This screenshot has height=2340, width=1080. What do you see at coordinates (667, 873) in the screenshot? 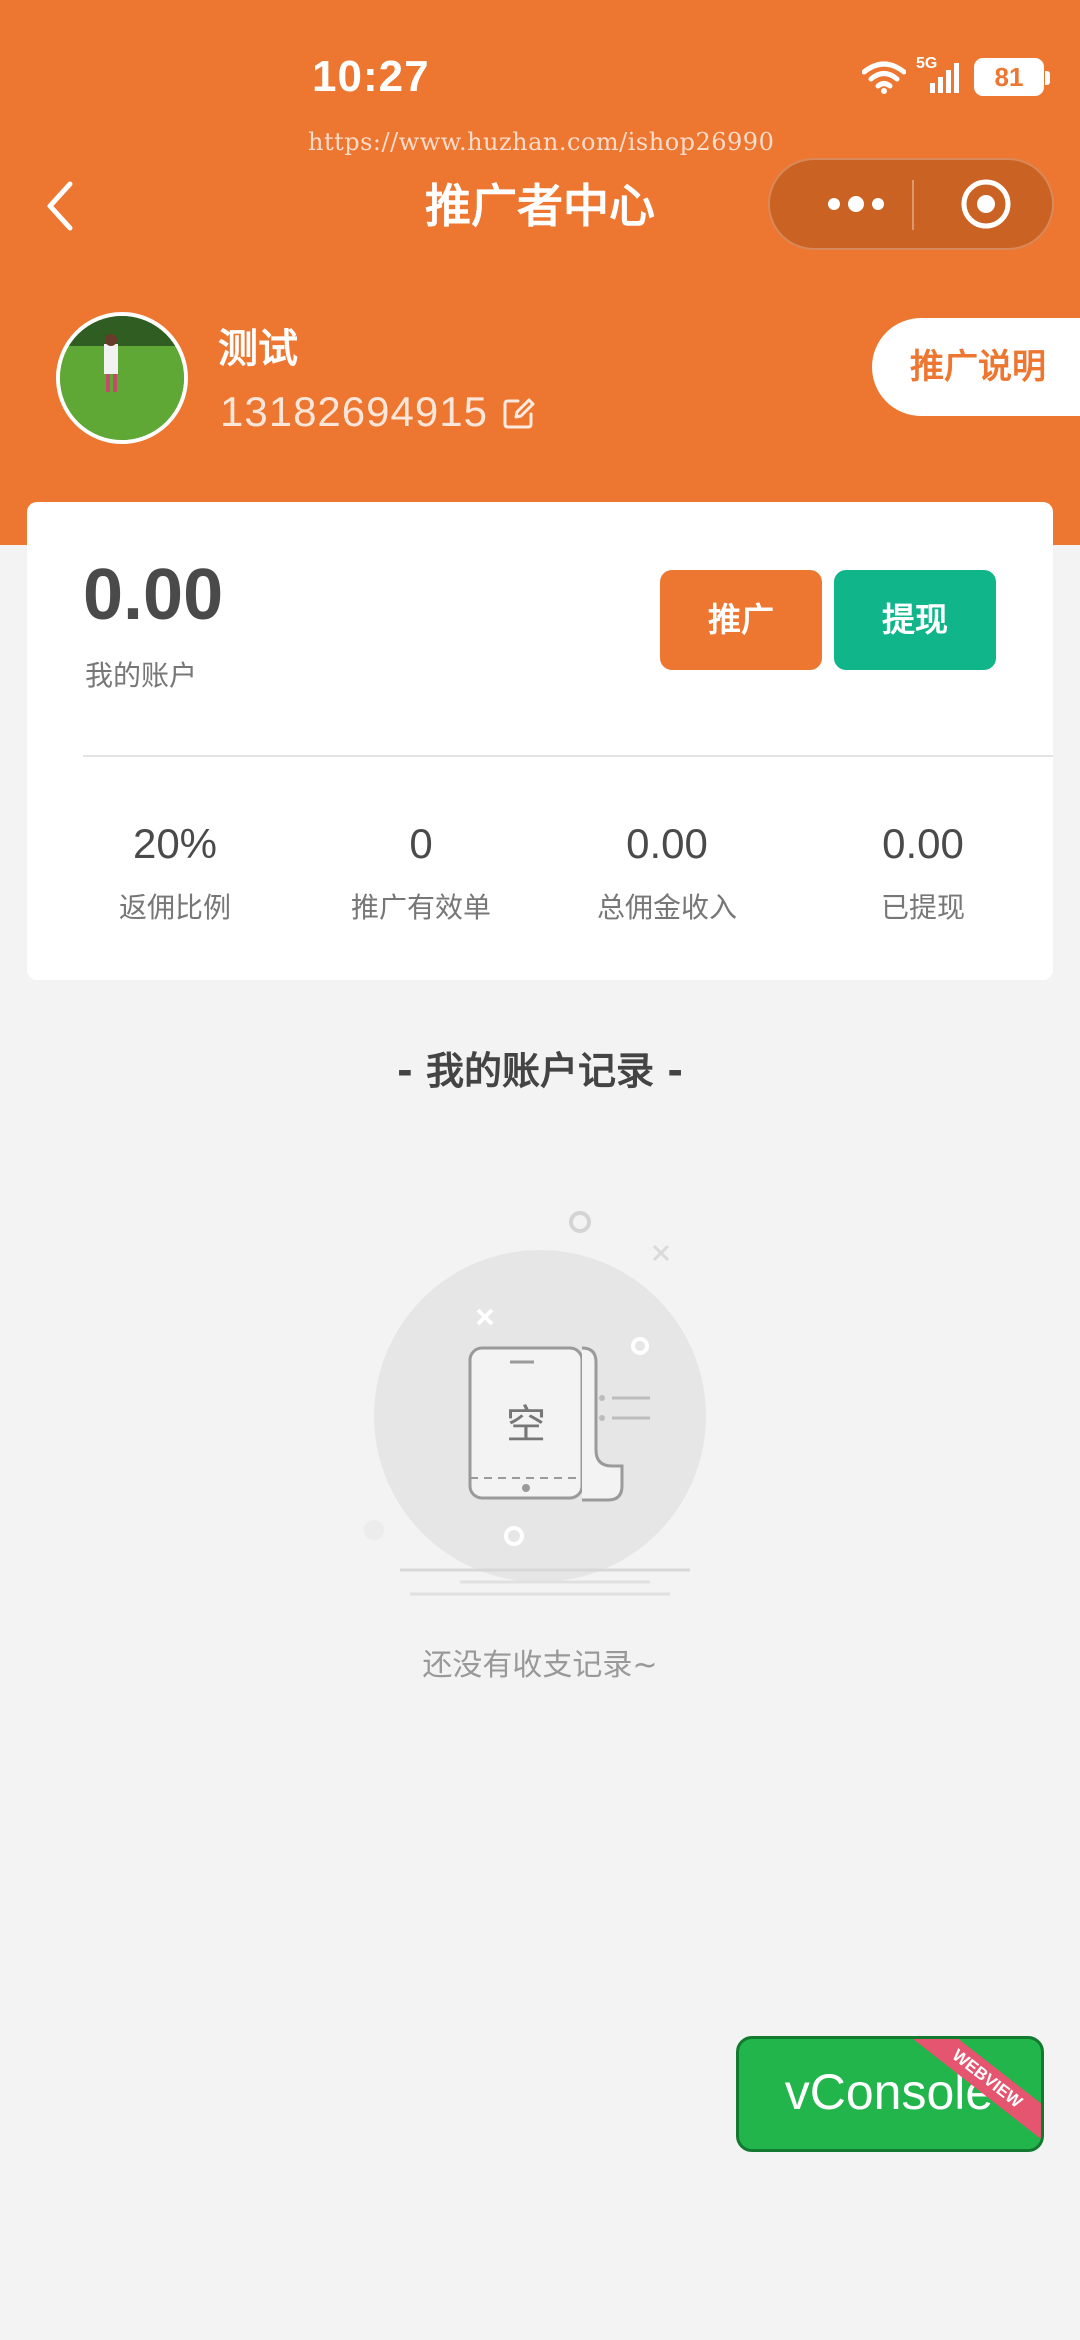
I see `stat-total-commission: 0.00 总佣金收入` at bounding box center [667, 873].